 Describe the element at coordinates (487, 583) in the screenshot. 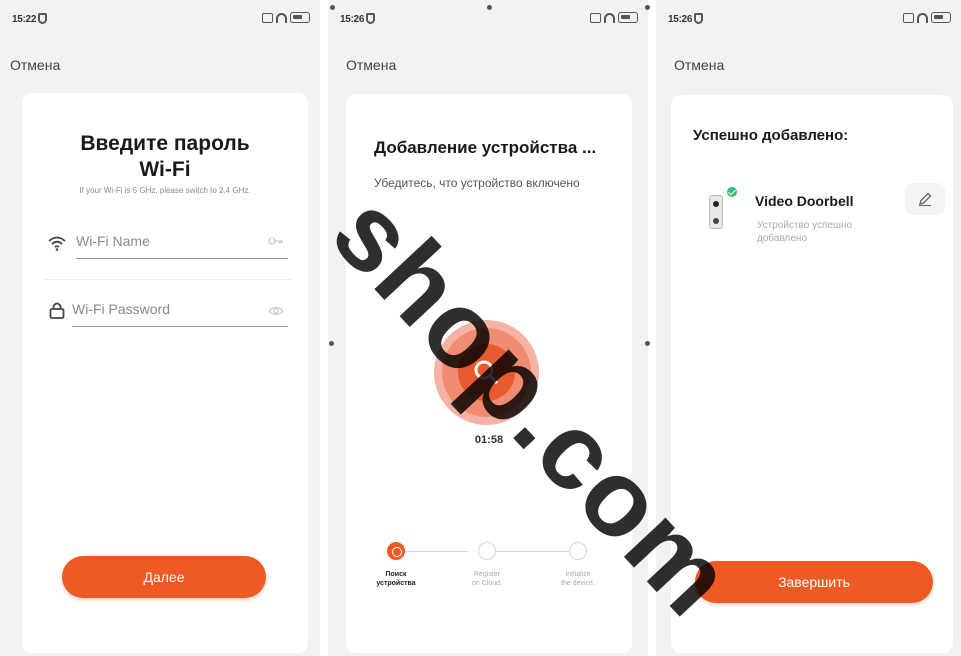

I see `step-label-line: on Cloud.` at that location.